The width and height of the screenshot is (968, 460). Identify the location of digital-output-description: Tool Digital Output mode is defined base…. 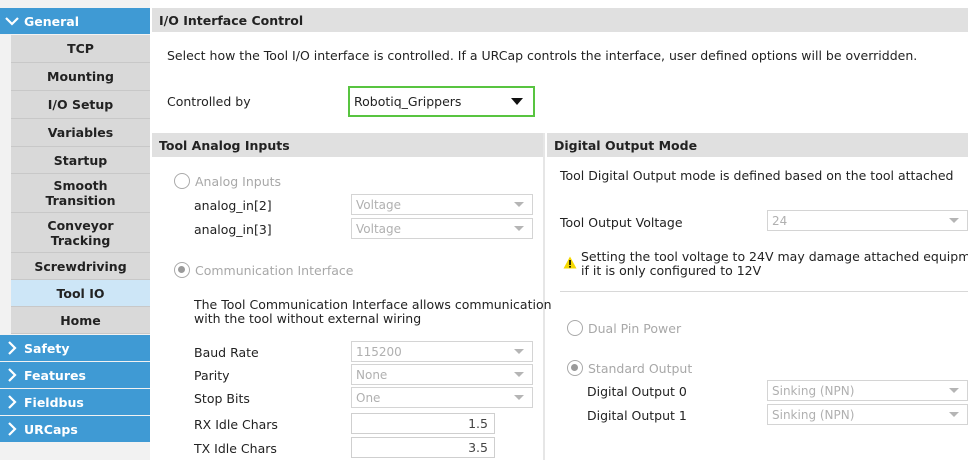
(757, 175).